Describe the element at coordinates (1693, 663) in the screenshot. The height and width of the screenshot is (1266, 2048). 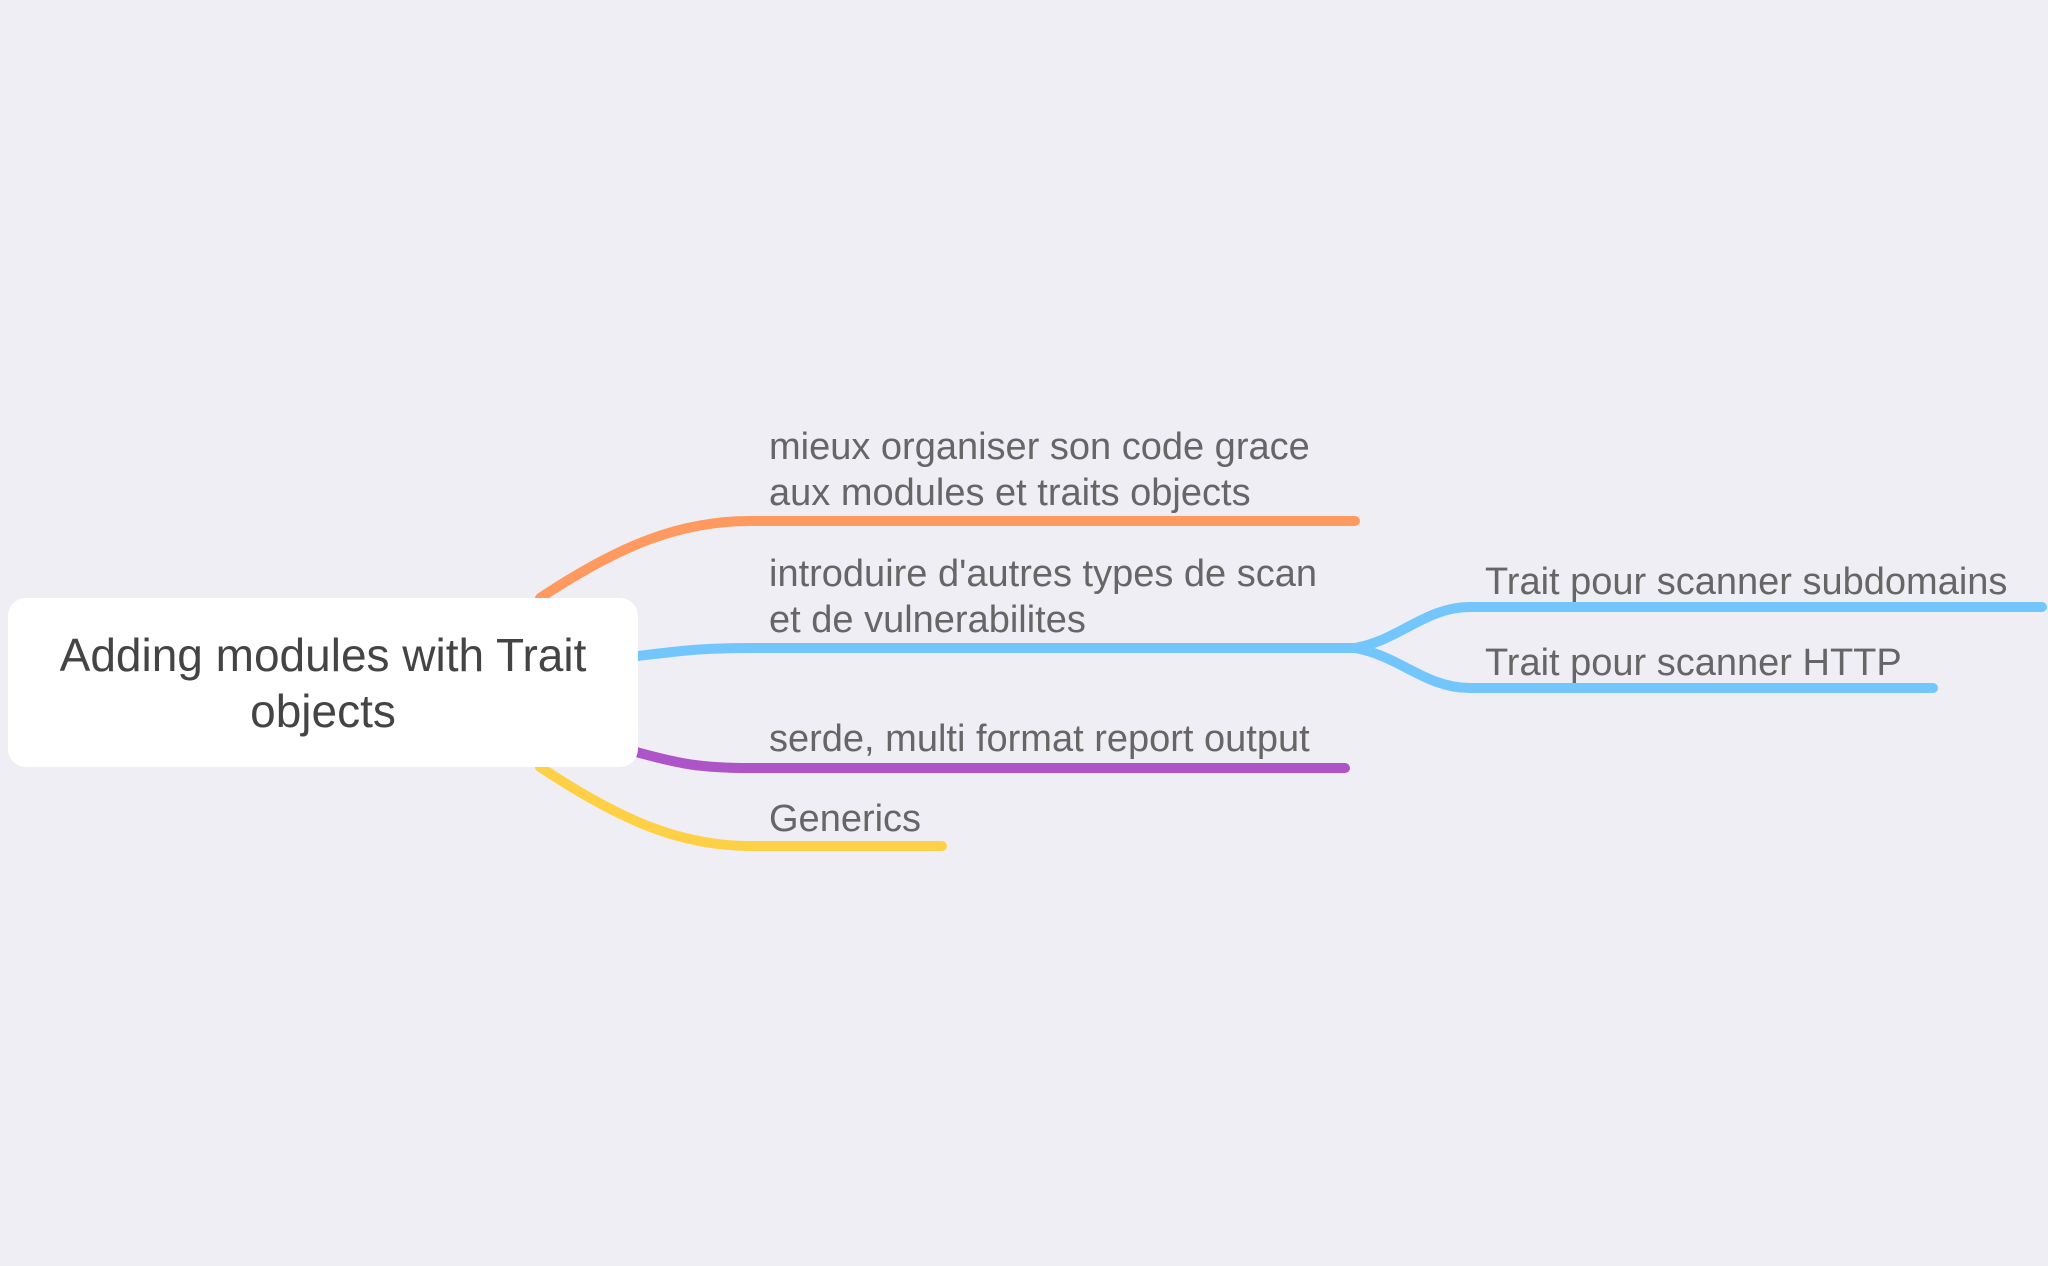
I see `subtopic-http-trait: Trait pour scanner HTTP` at that location.